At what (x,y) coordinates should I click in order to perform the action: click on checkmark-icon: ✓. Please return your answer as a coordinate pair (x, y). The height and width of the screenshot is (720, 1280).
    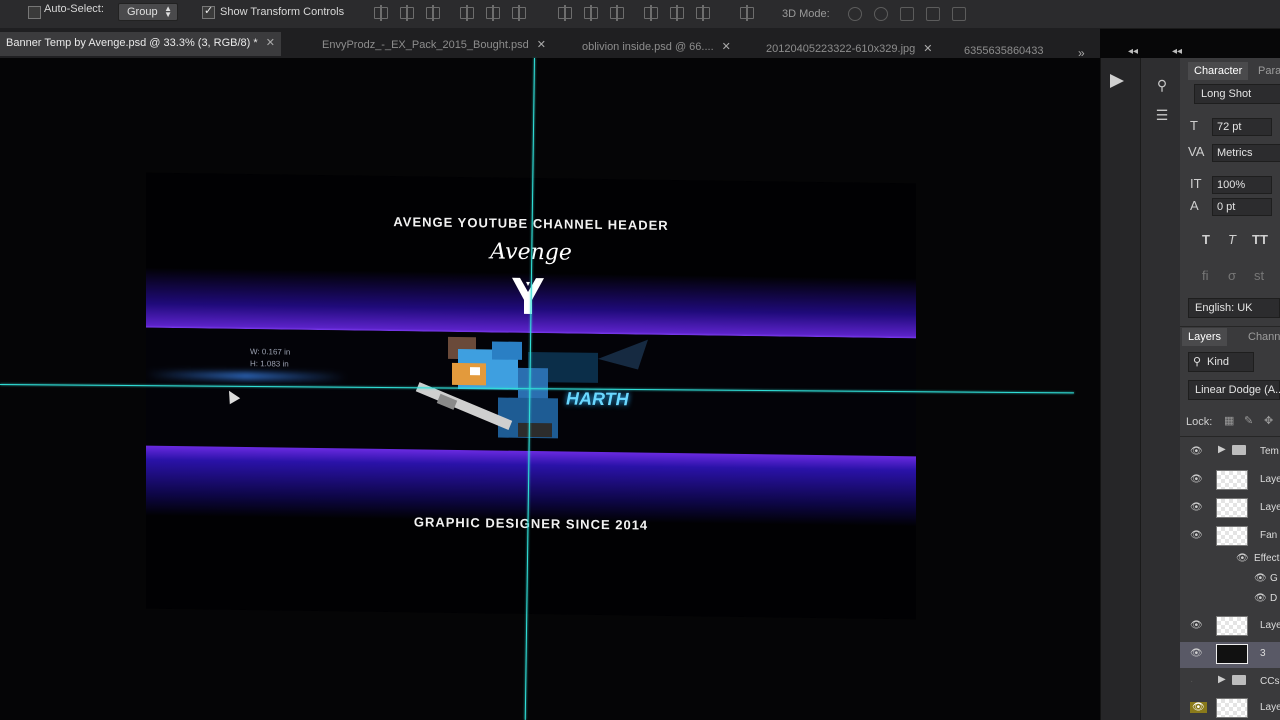
    Looking at the image, I should click on (209, 11).